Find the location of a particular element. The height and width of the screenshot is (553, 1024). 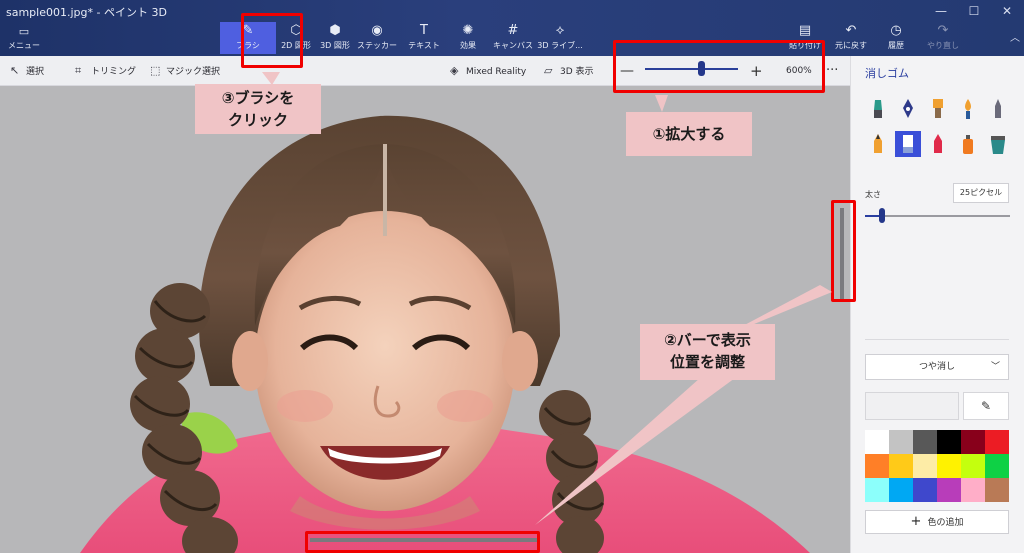

step2-callout: ②バーで表示 位置を調整 is located at coordinates (707, 352).